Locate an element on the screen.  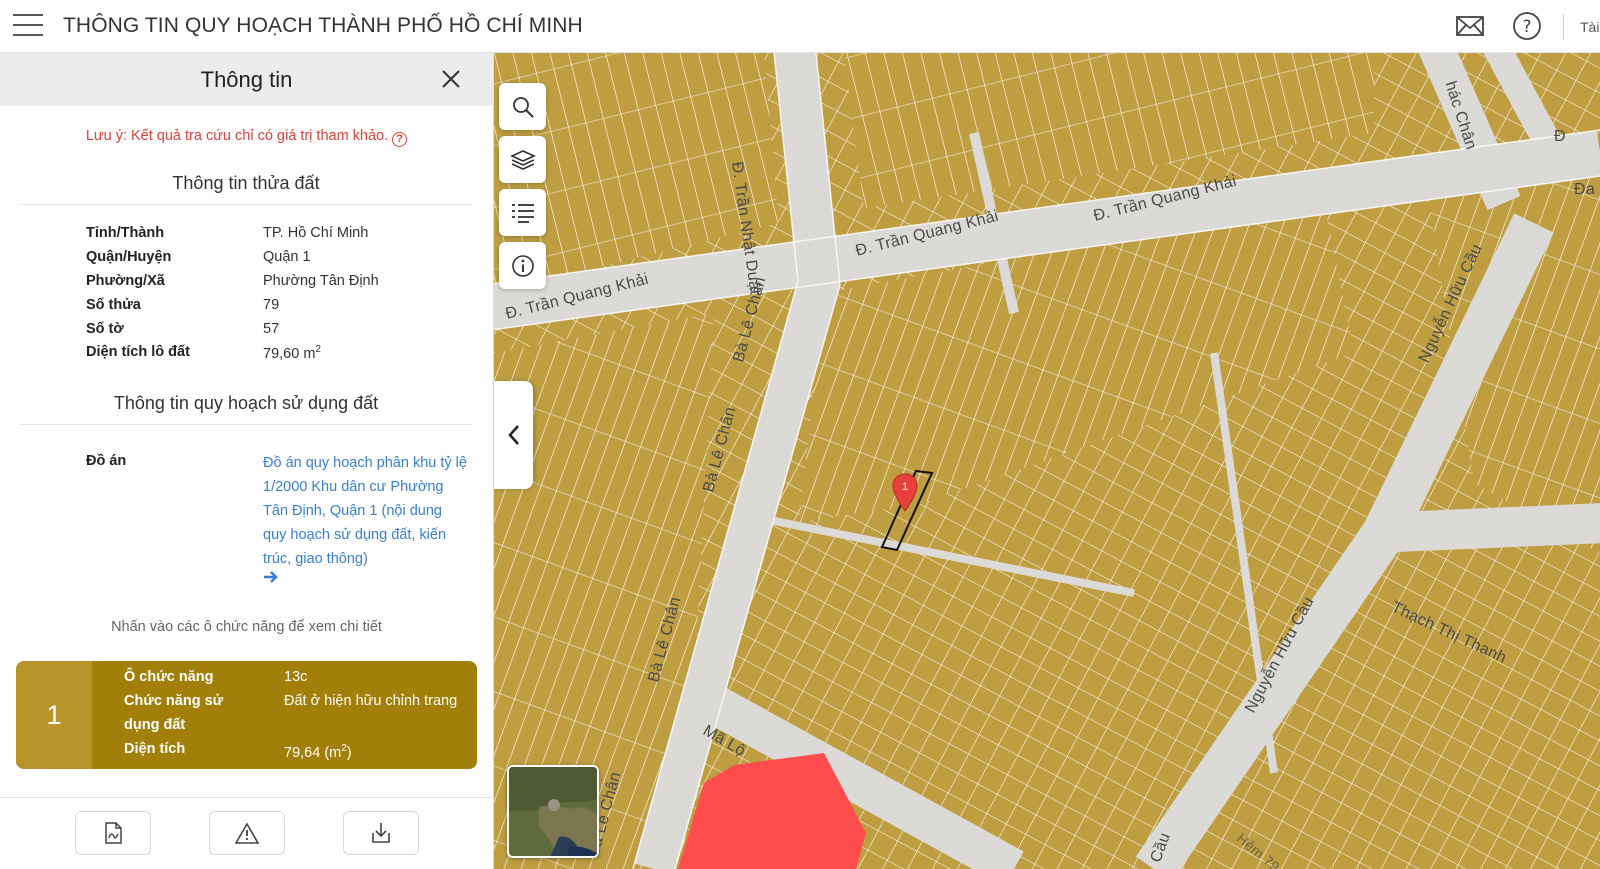
info-value: 57 is located at coordinates (271, 329).